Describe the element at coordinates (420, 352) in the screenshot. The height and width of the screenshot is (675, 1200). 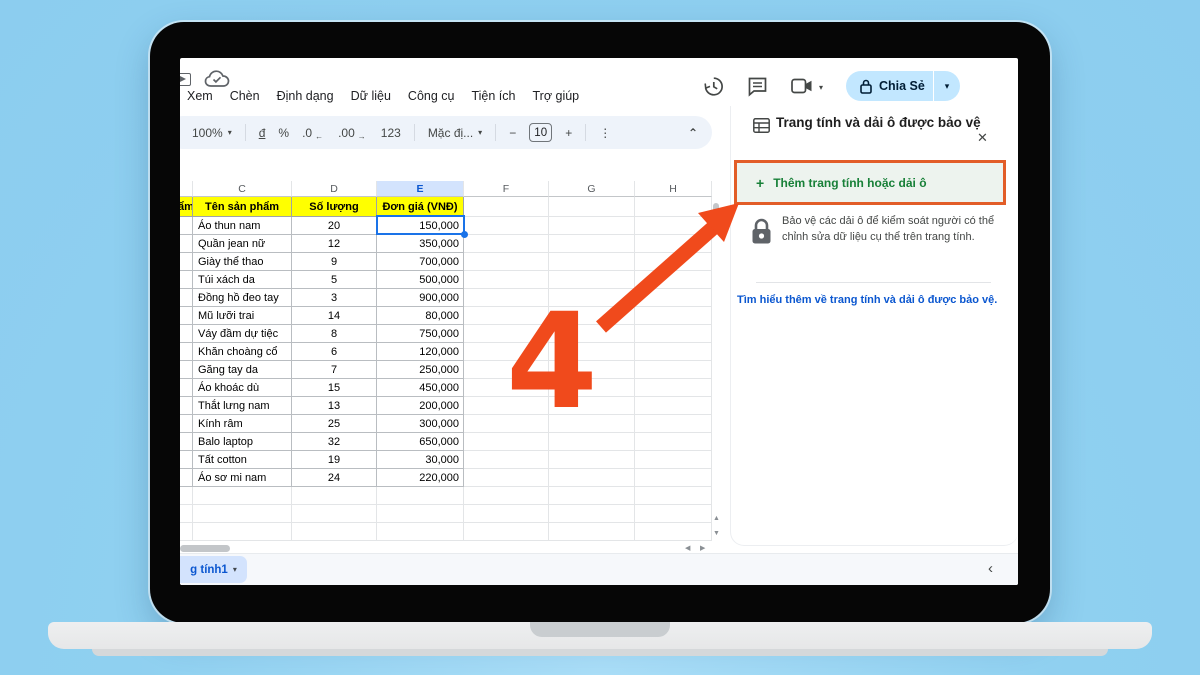
I see `cell-price: 120,000` at that location.